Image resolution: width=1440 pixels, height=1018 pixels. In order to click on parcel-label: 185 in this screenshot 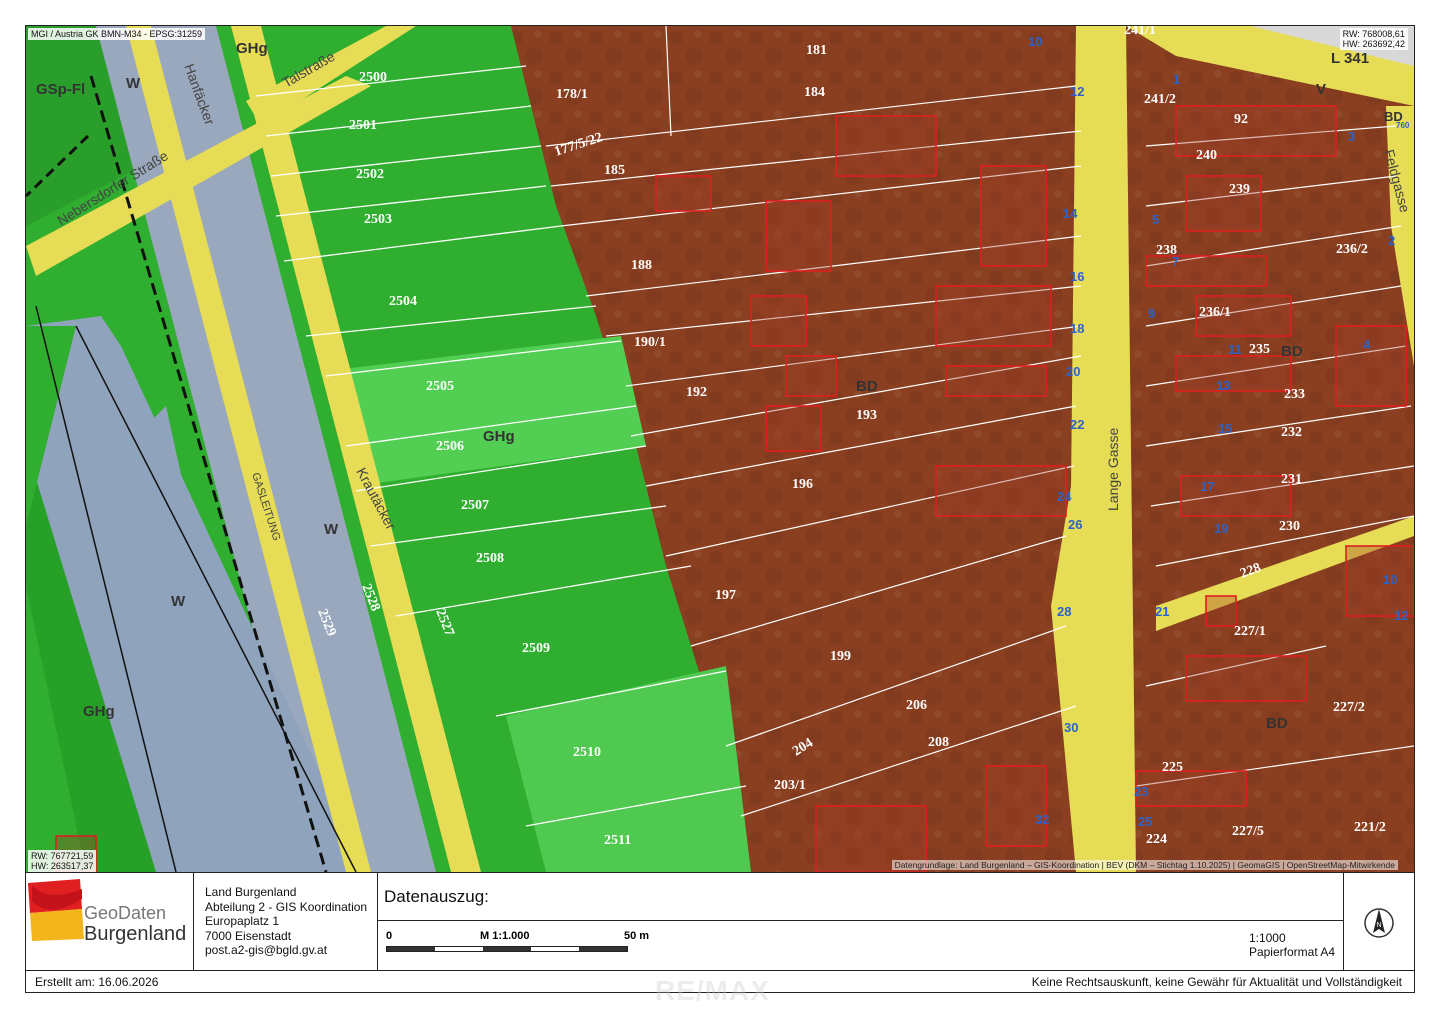, I will do `click(614, 170)`.